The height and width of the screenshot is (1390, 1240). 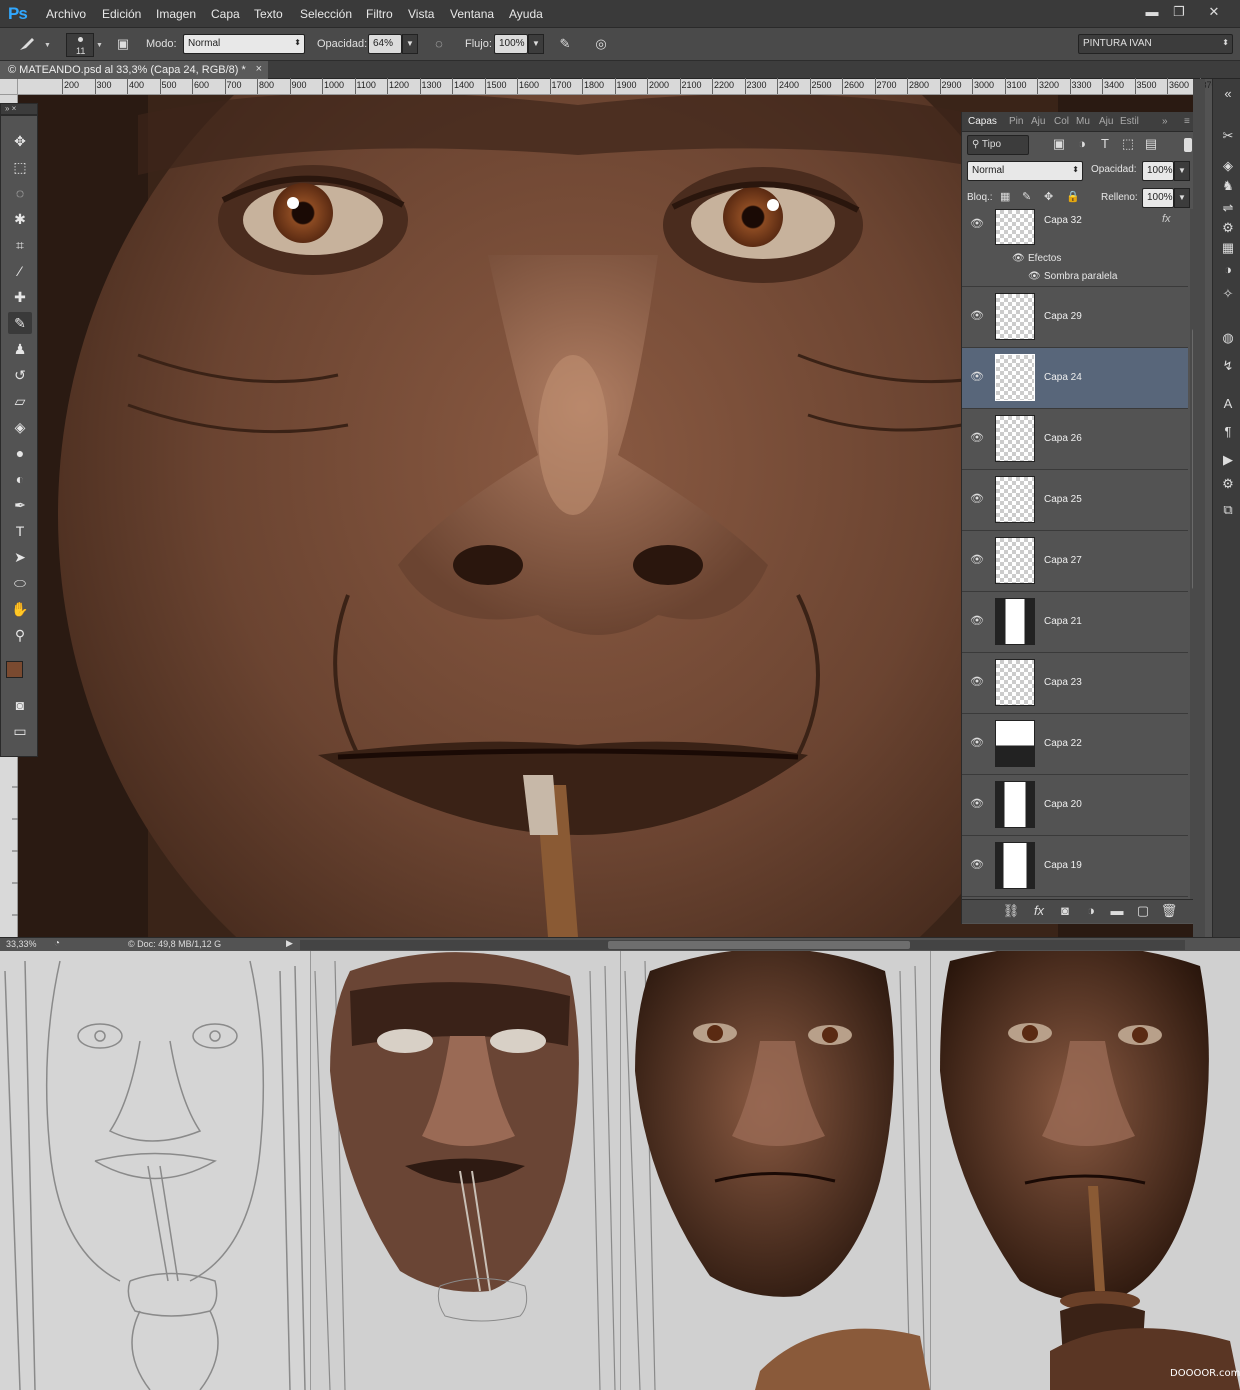 I want to click on tab-estil: Estil, so click(x=1129, y=121).